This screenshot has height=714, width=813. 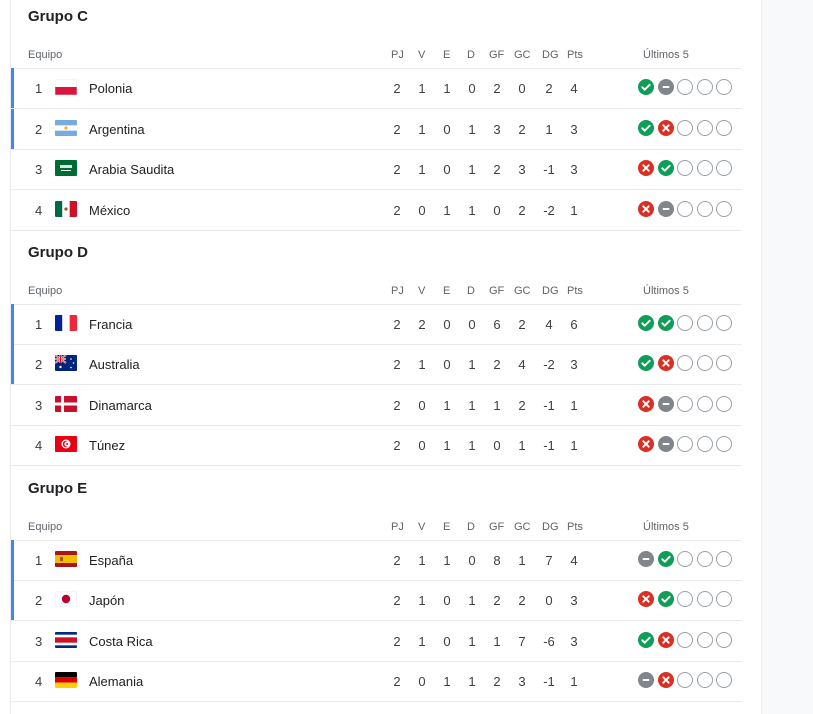 I want to click on header-dg: DG, so click(x=550, y=291).